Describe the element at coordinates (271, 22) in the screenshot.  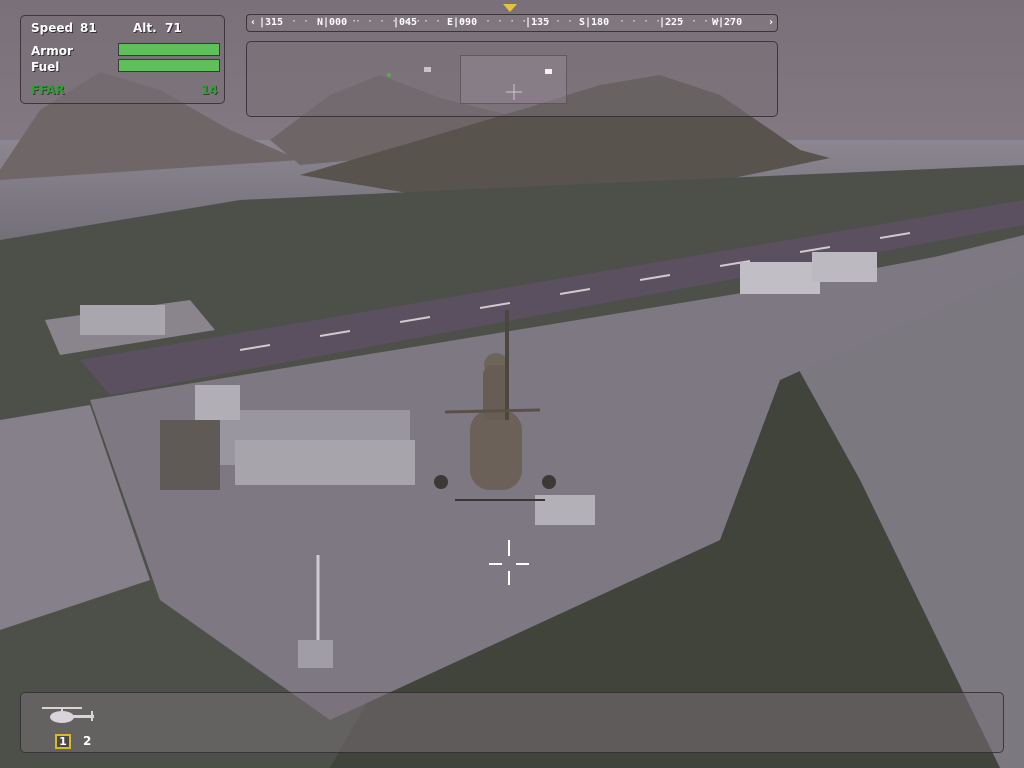
I see `compass-heading-315: |315` at that location.